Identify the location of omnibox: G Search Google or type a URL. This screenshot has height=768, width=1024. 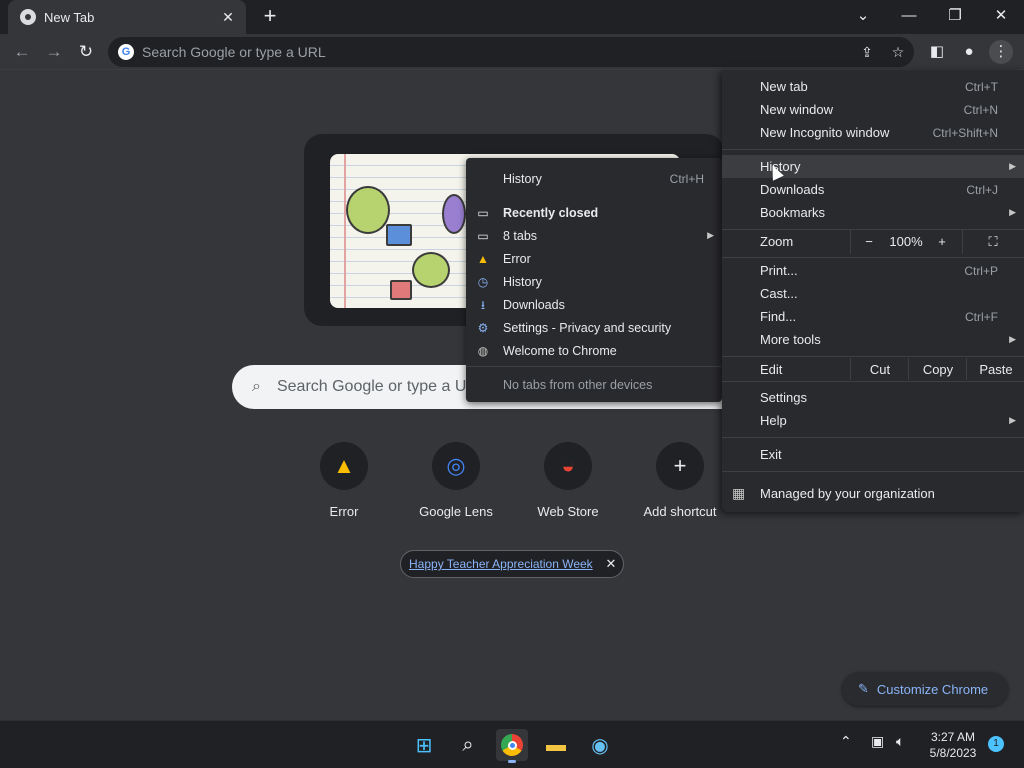
(511, 52).